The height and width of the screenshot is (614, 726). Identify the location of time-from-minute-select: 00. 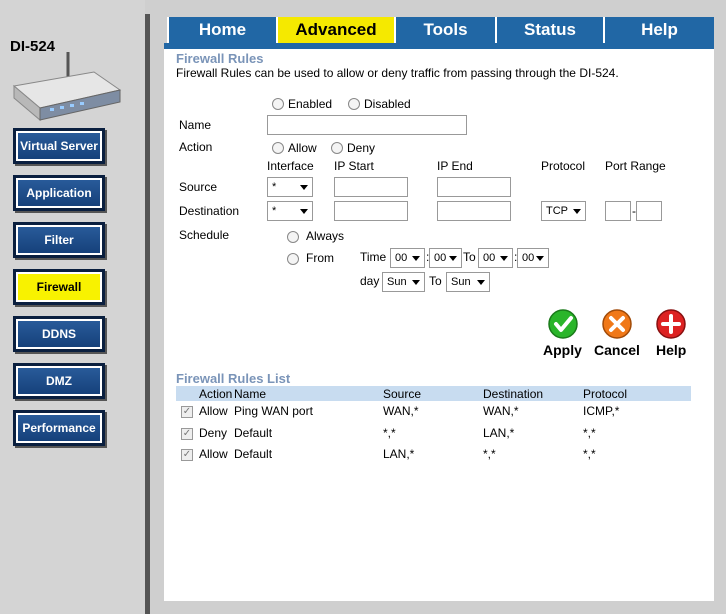
(445, 258).